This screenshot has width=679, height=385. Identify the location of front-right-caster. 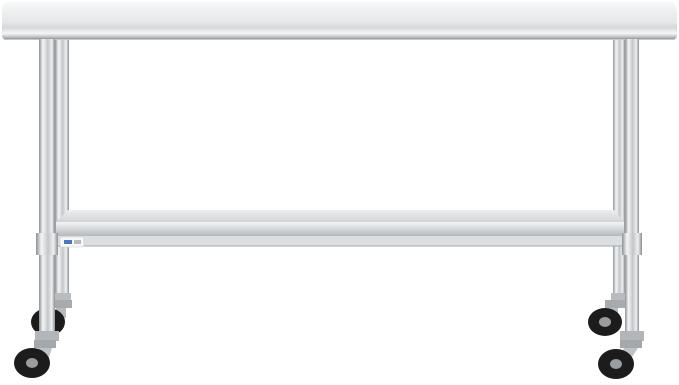
(620, 359).